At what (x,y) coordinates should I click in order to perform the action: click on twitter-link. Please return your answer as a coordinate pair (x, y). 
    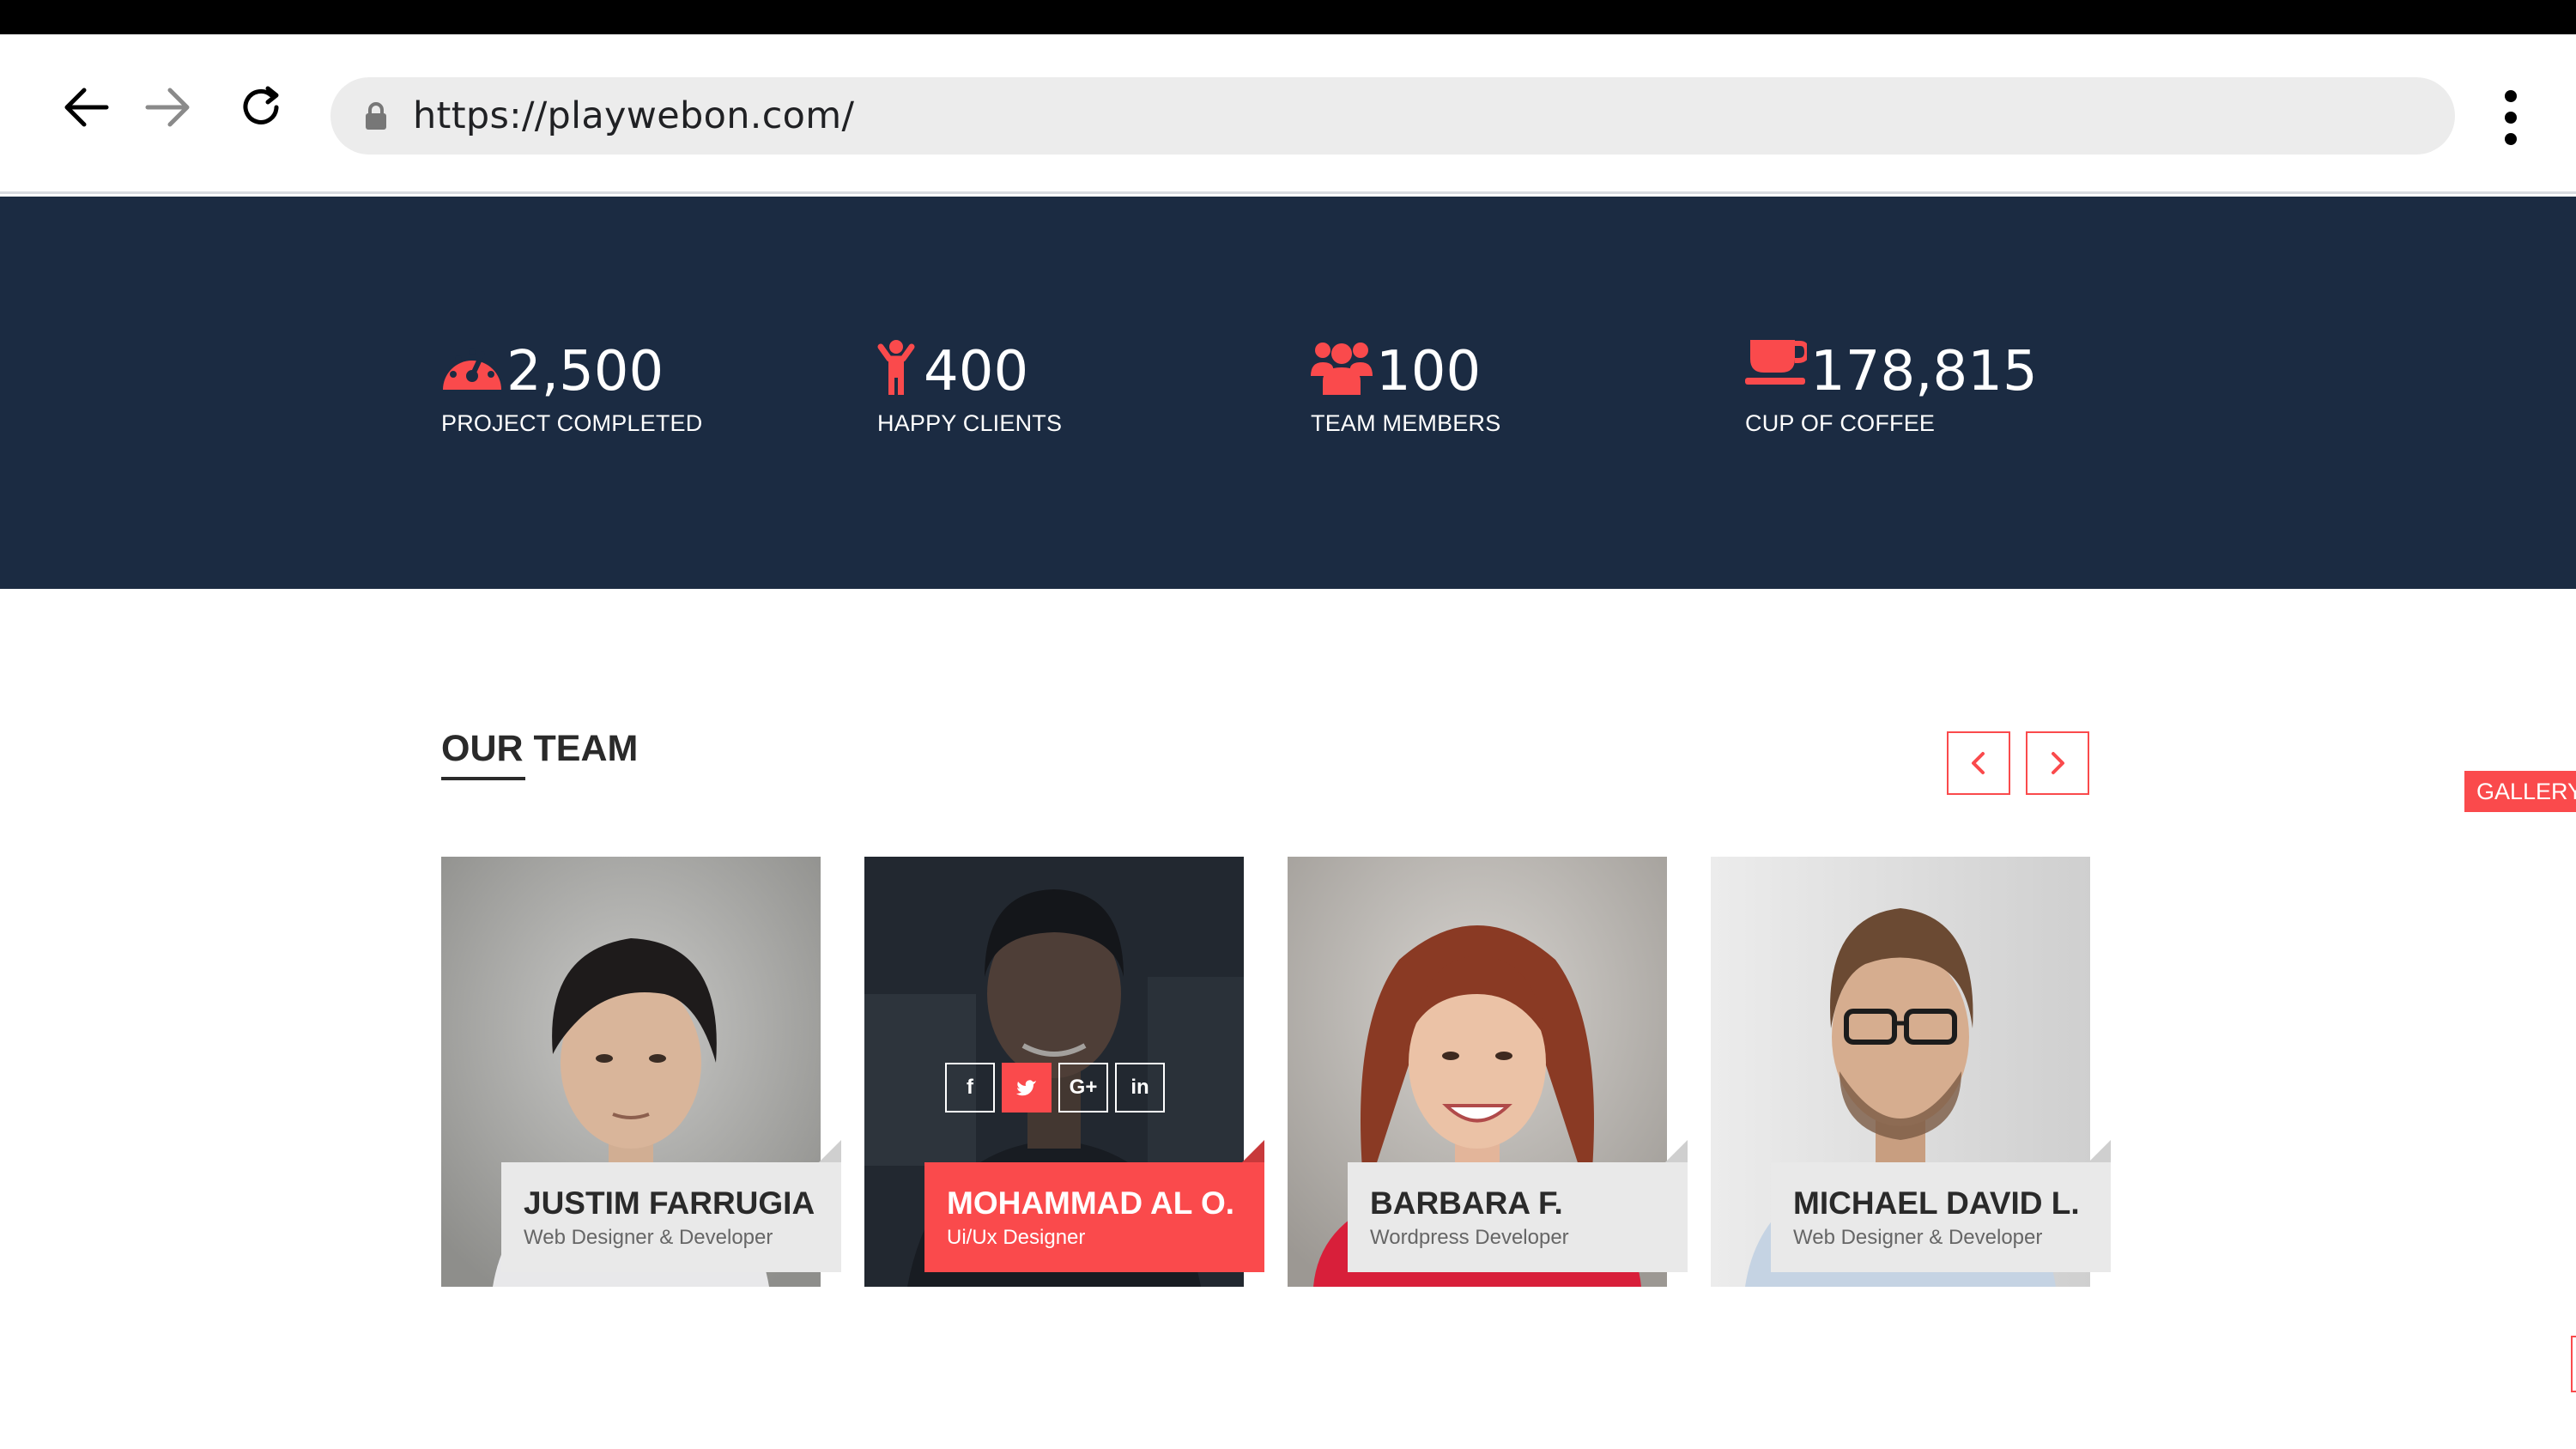
    Looking at the image, I should click on (1027, 1088).